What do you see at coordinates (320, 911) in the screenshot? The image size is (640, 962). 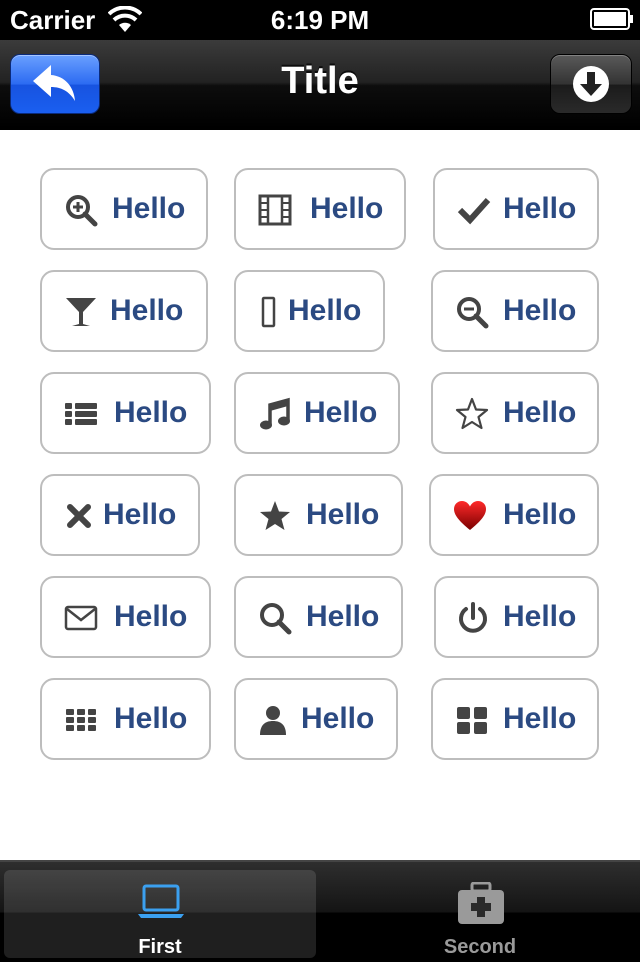 I see `tab-bar: First Second` at bounding box center [320, 911].